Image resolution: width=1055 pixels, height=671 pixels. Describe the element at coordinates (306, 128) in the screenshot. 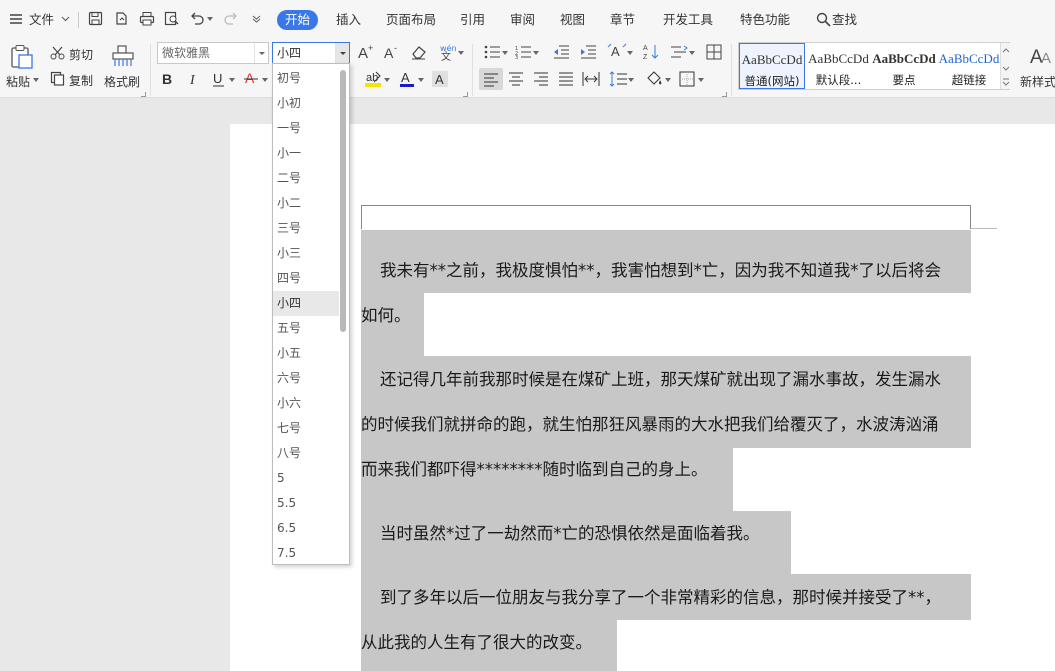

I see `font-size-option: 一号` at that location.